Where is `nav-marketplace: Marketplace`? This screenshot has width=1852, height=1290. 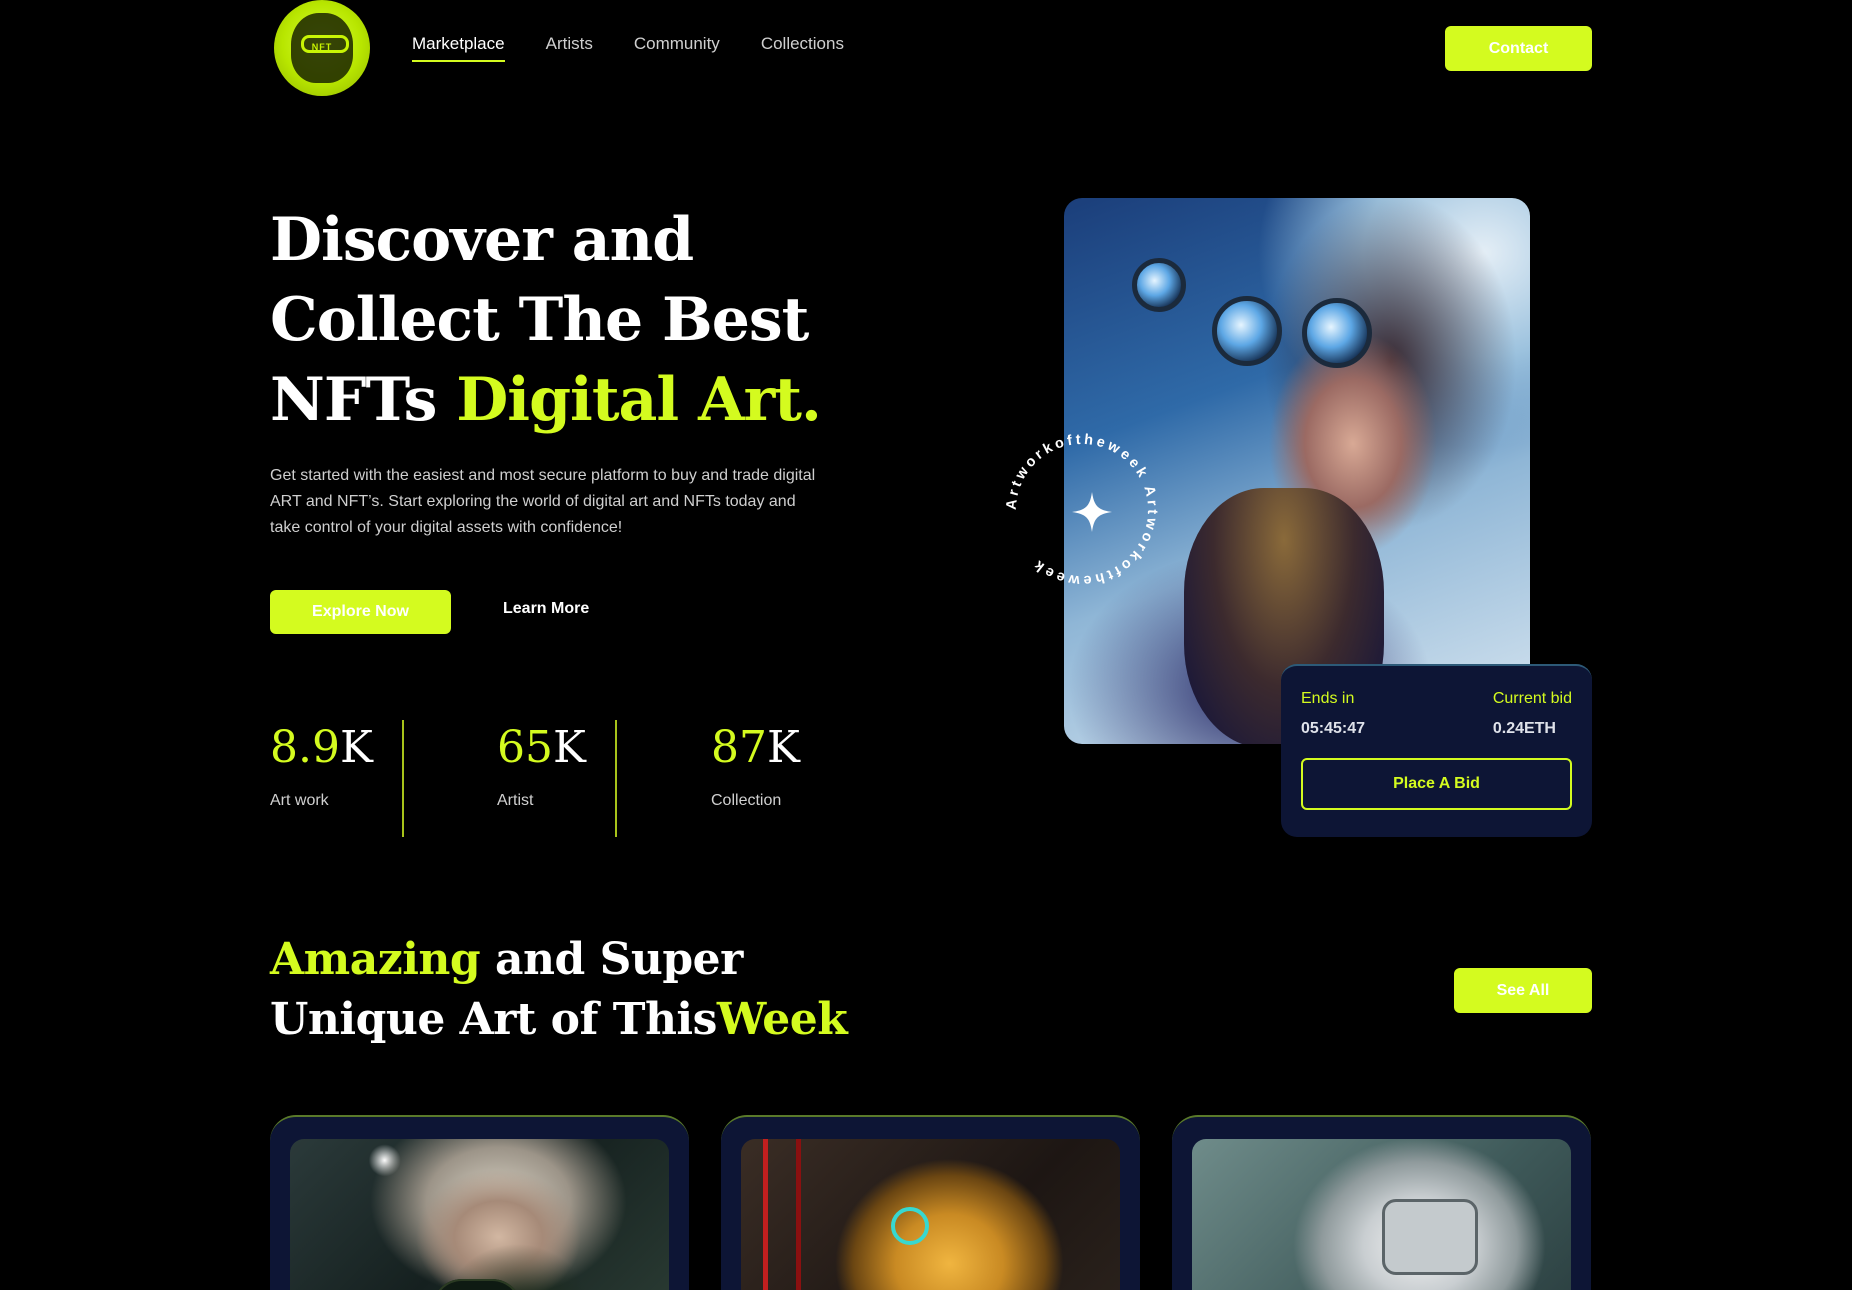
nav-marketplace: Marketplace is located at coordinates (458, 48).